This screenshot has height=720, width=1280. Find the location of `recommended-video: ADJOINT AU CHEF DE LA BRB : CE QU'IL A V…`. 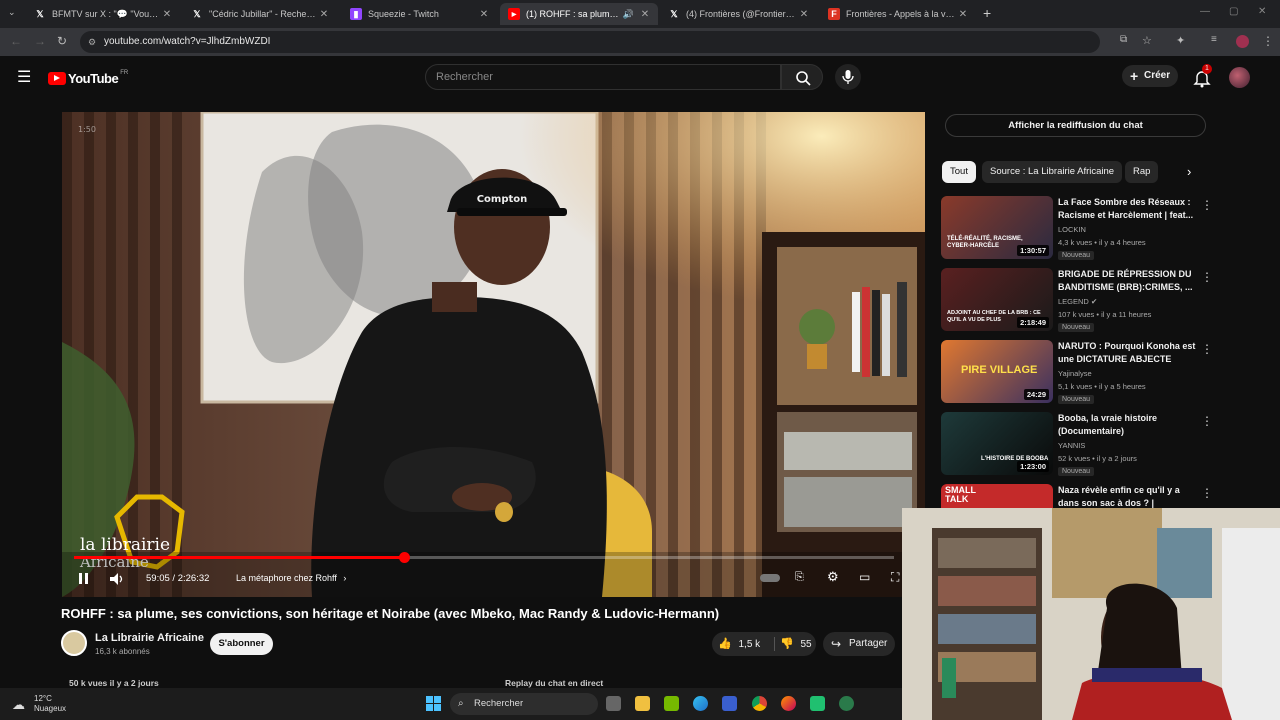

recommended-video: ADJOINT AU CHEF DE LA BRB : CE QU'IL A V… is located at coordinates (1077, 301).